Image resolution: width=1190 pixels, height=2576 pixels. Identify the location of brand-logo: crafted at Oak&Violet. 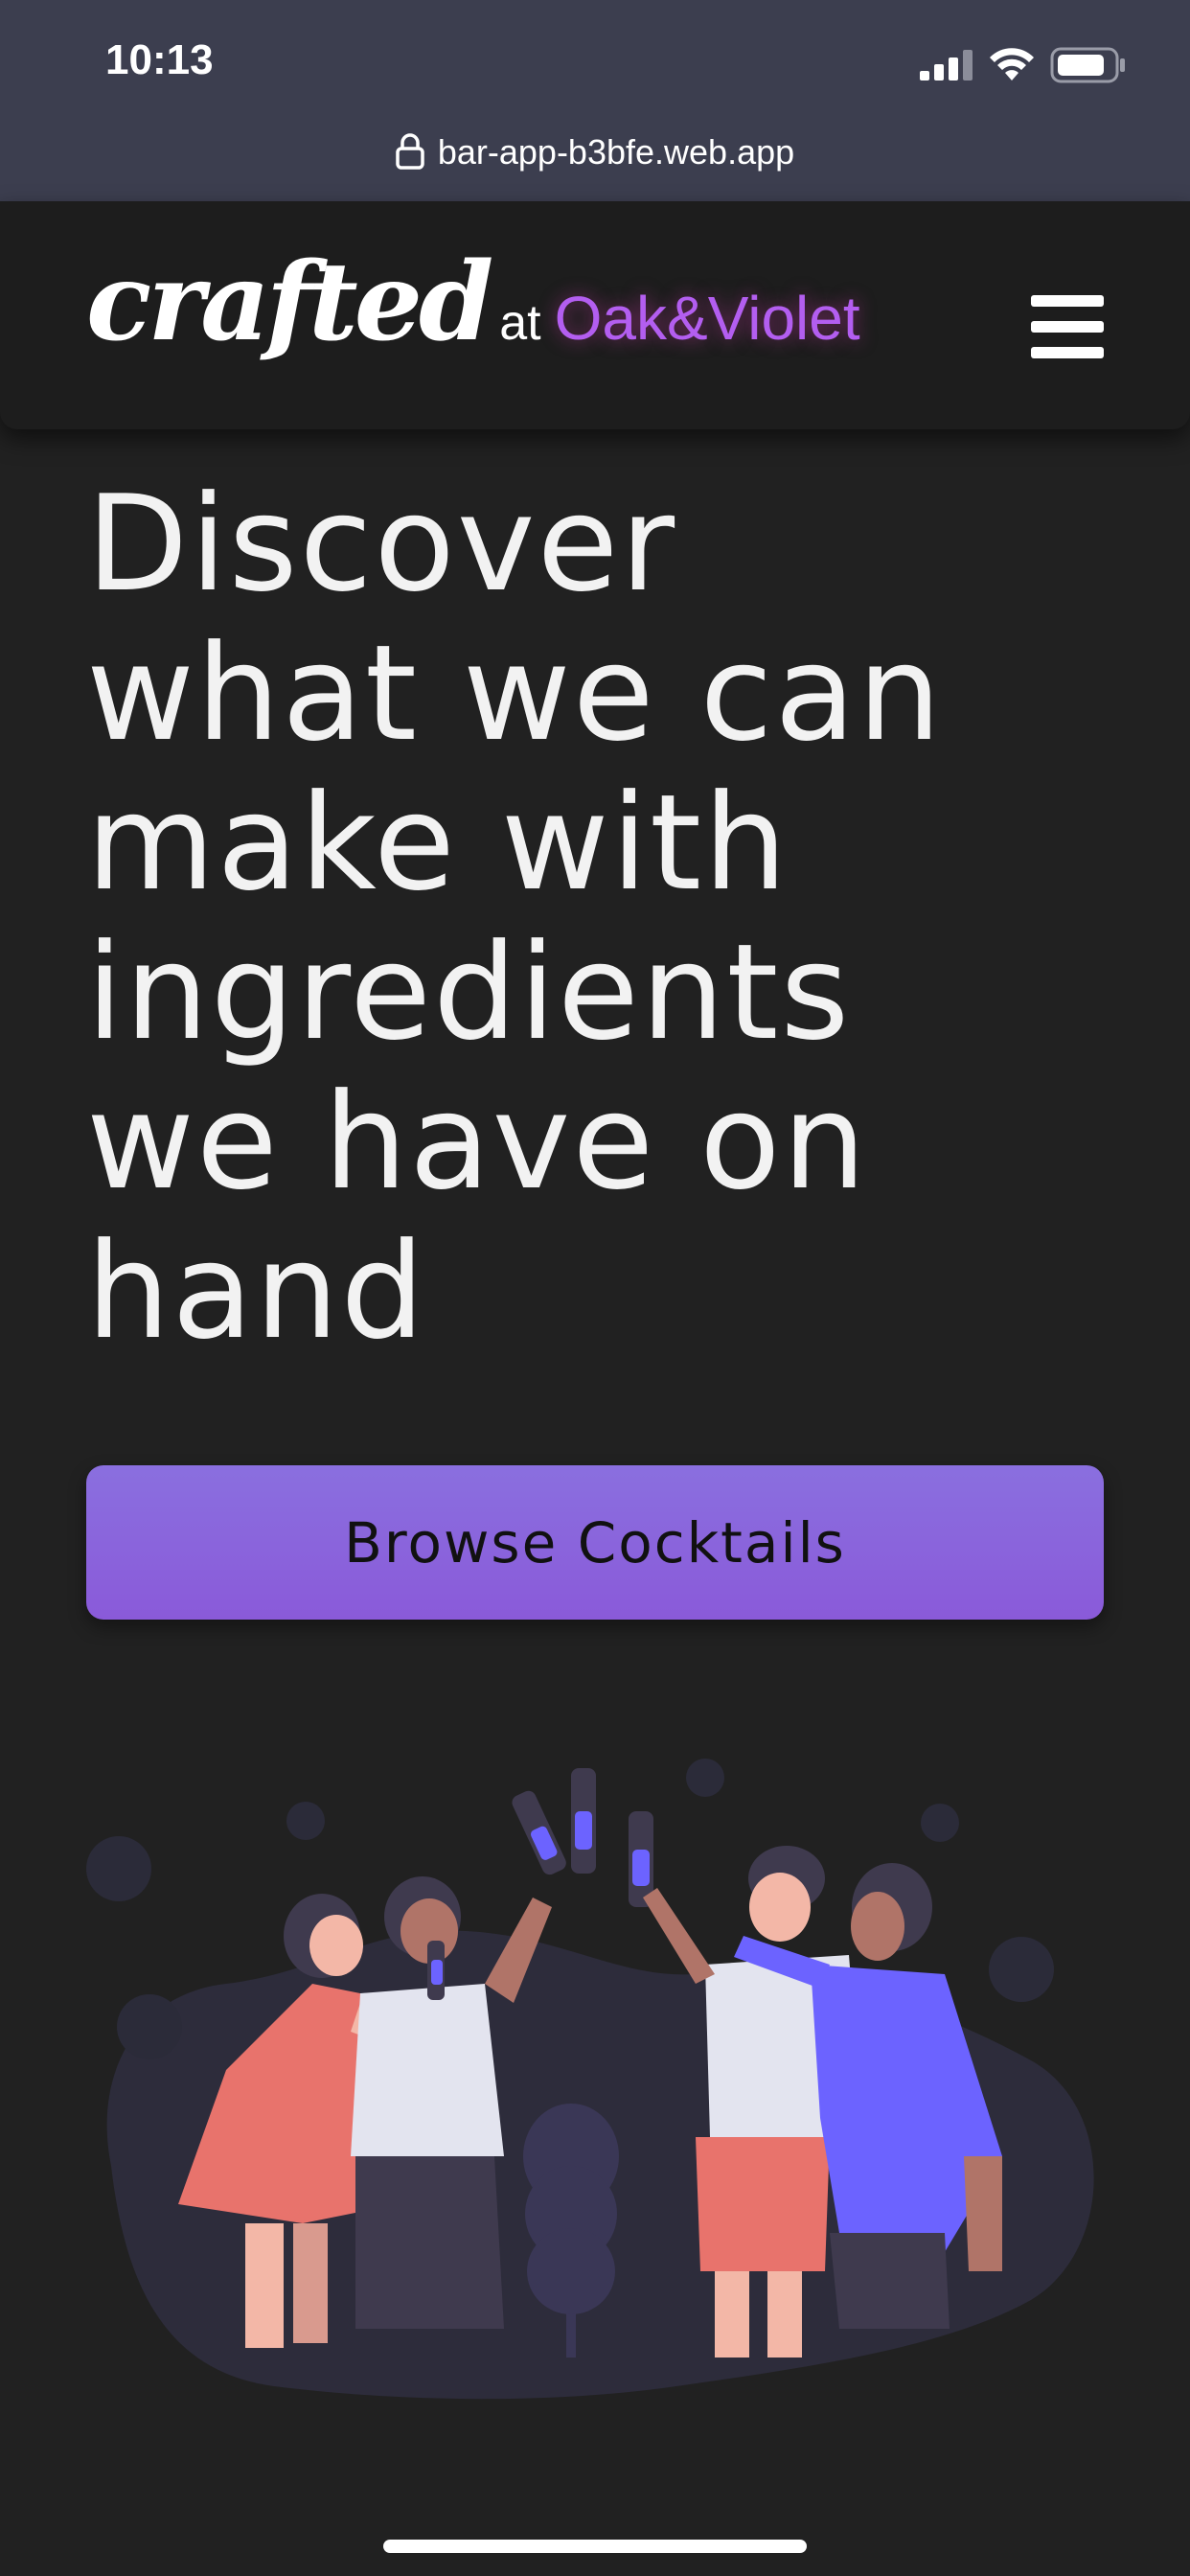
(473, 311).